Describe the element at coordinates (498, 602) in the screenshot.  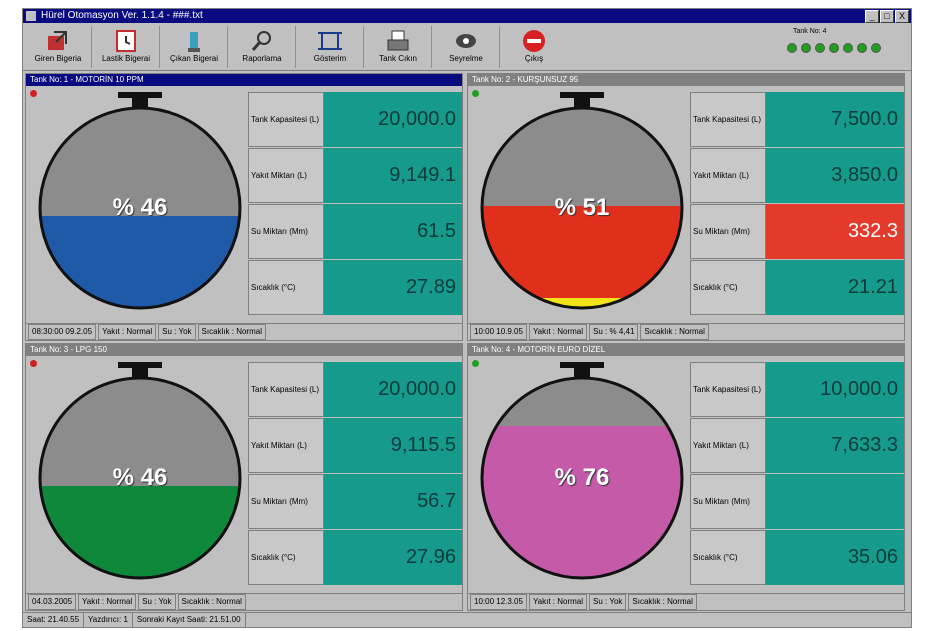
I see `status-time: 10:00 12.3.05` at that location.